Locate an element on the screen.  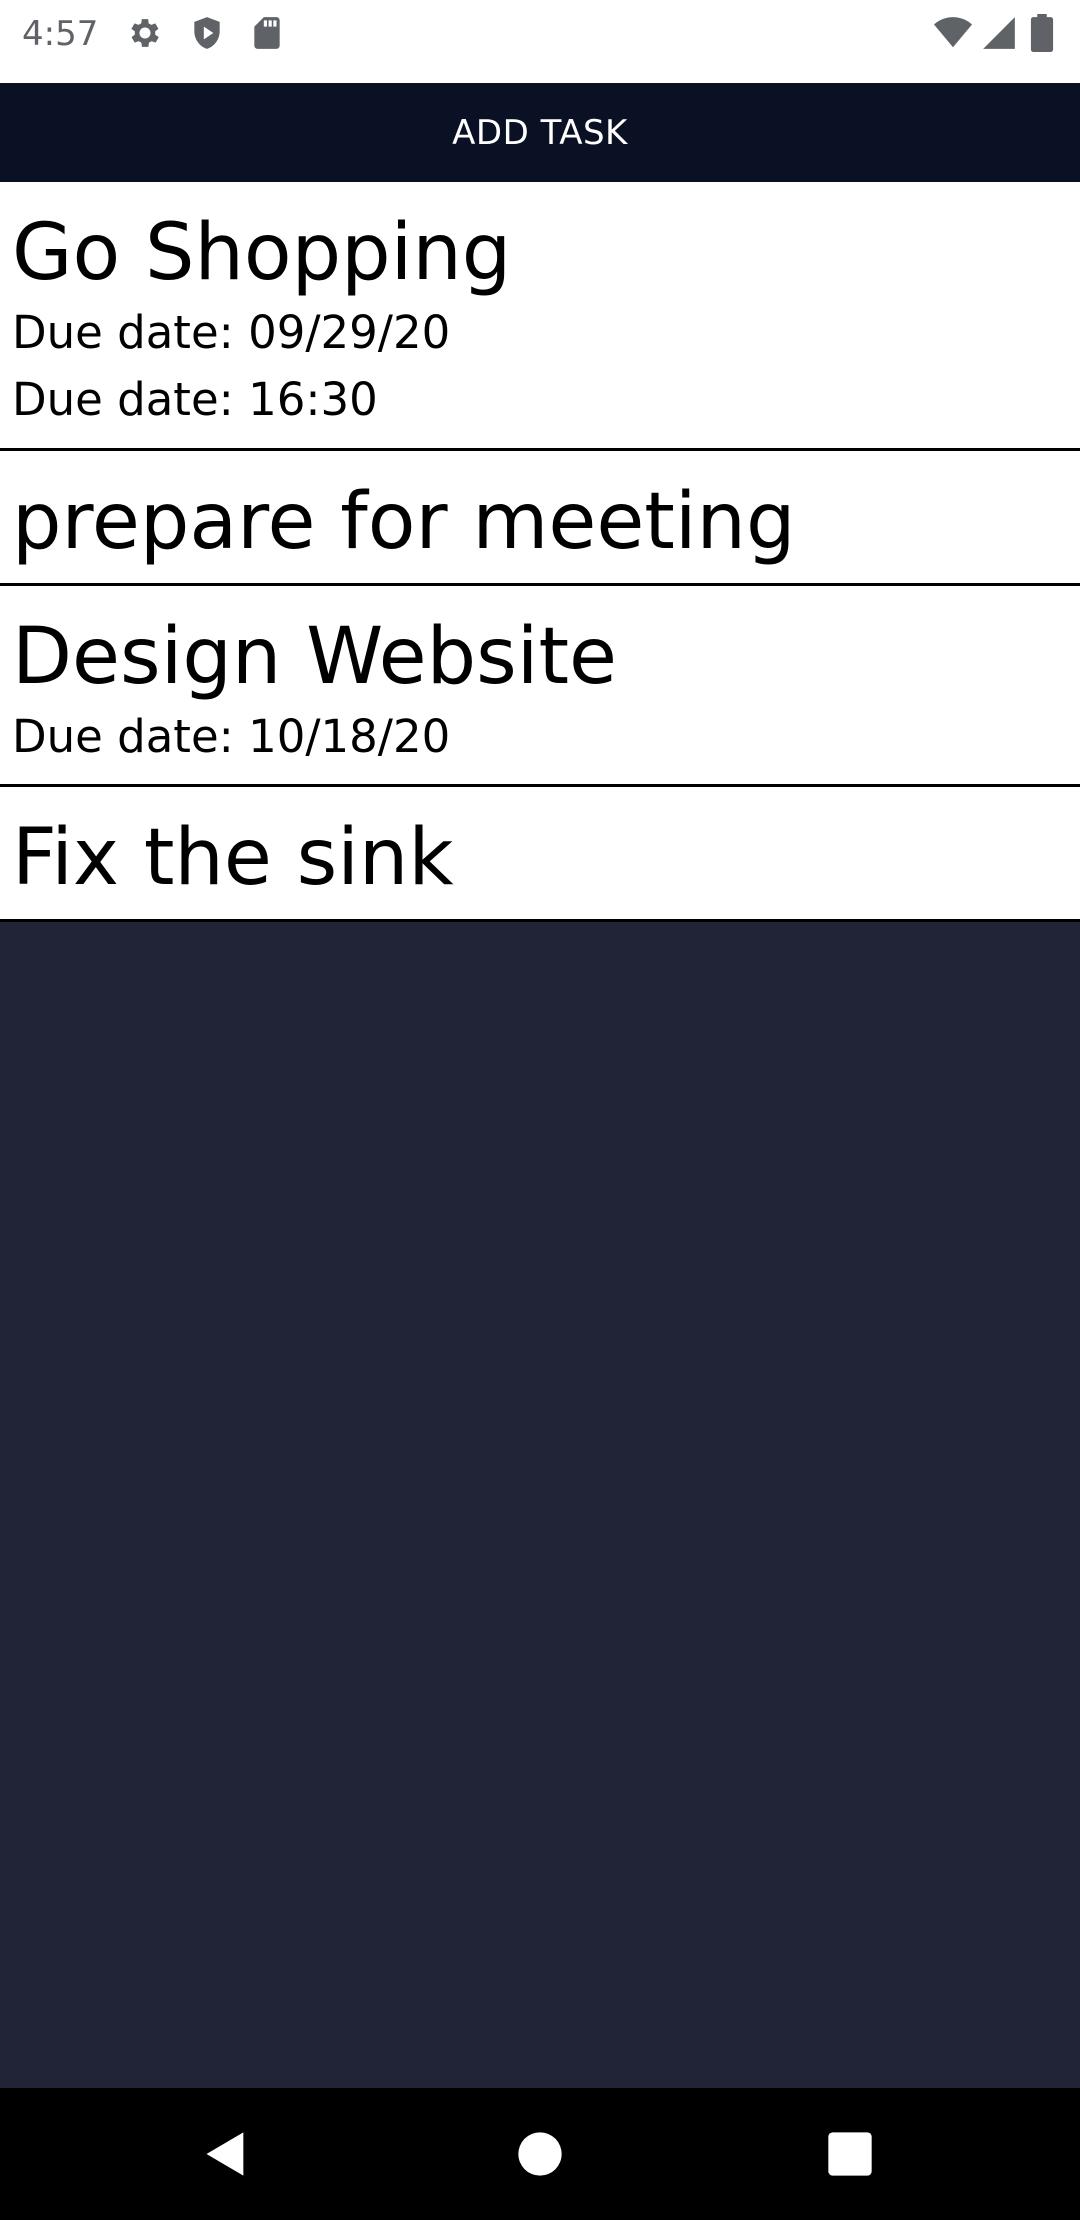
task-title: Design Website is located at coordinates (315, 657).